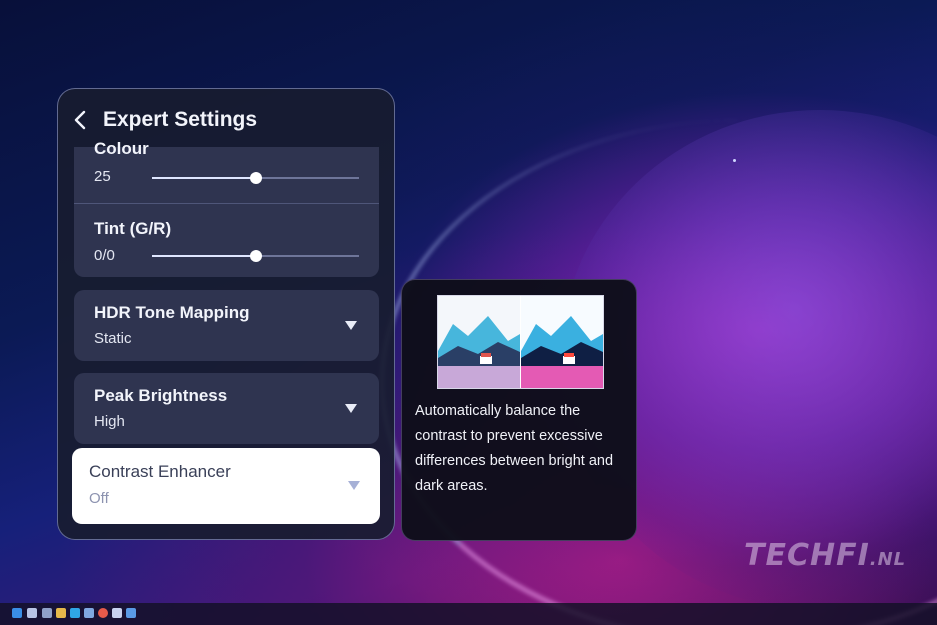  What do you see at coordinates (226, 240) in the screenshot?
I see `tint-slider-row: Tint (G/R) 0/0` at bounding box center [226, 240].